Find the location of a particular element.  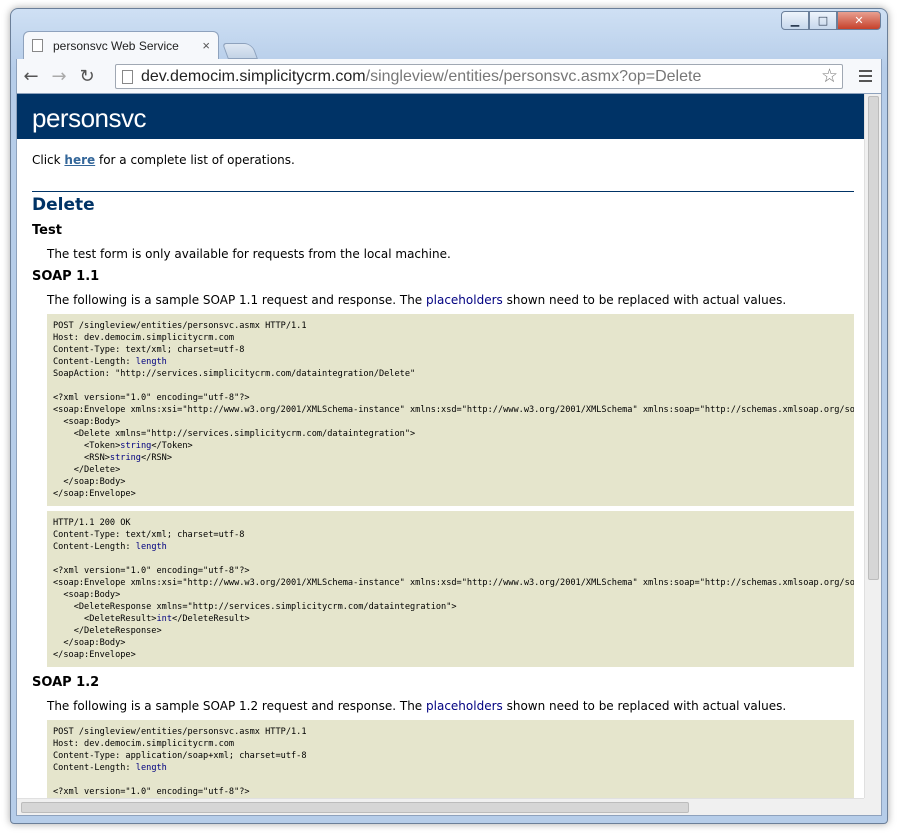

divider is located at coordinates (443, 191).